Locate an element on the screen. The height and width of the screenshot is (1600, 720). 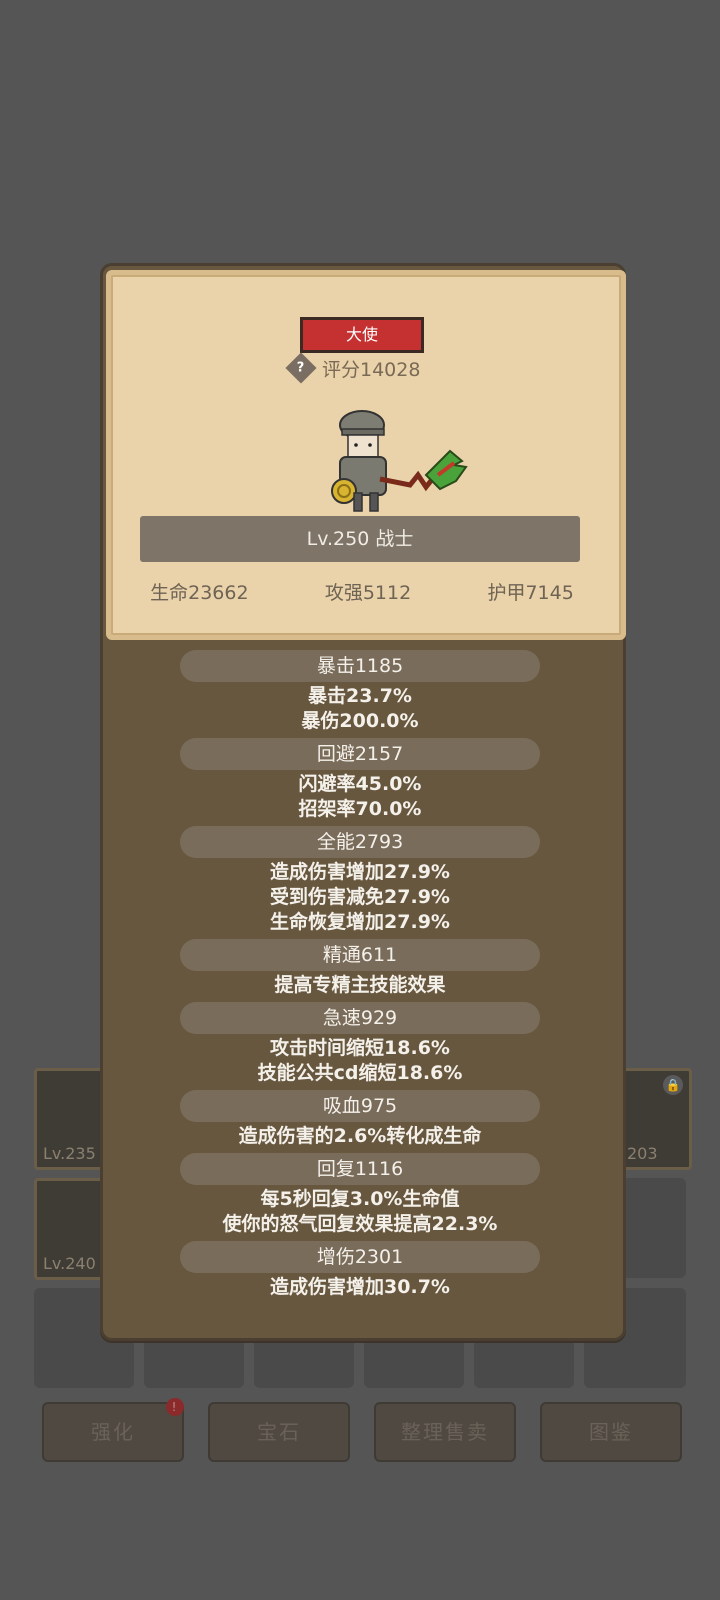
lock-icon: 🔒 is located at coordinates (673, 1085).